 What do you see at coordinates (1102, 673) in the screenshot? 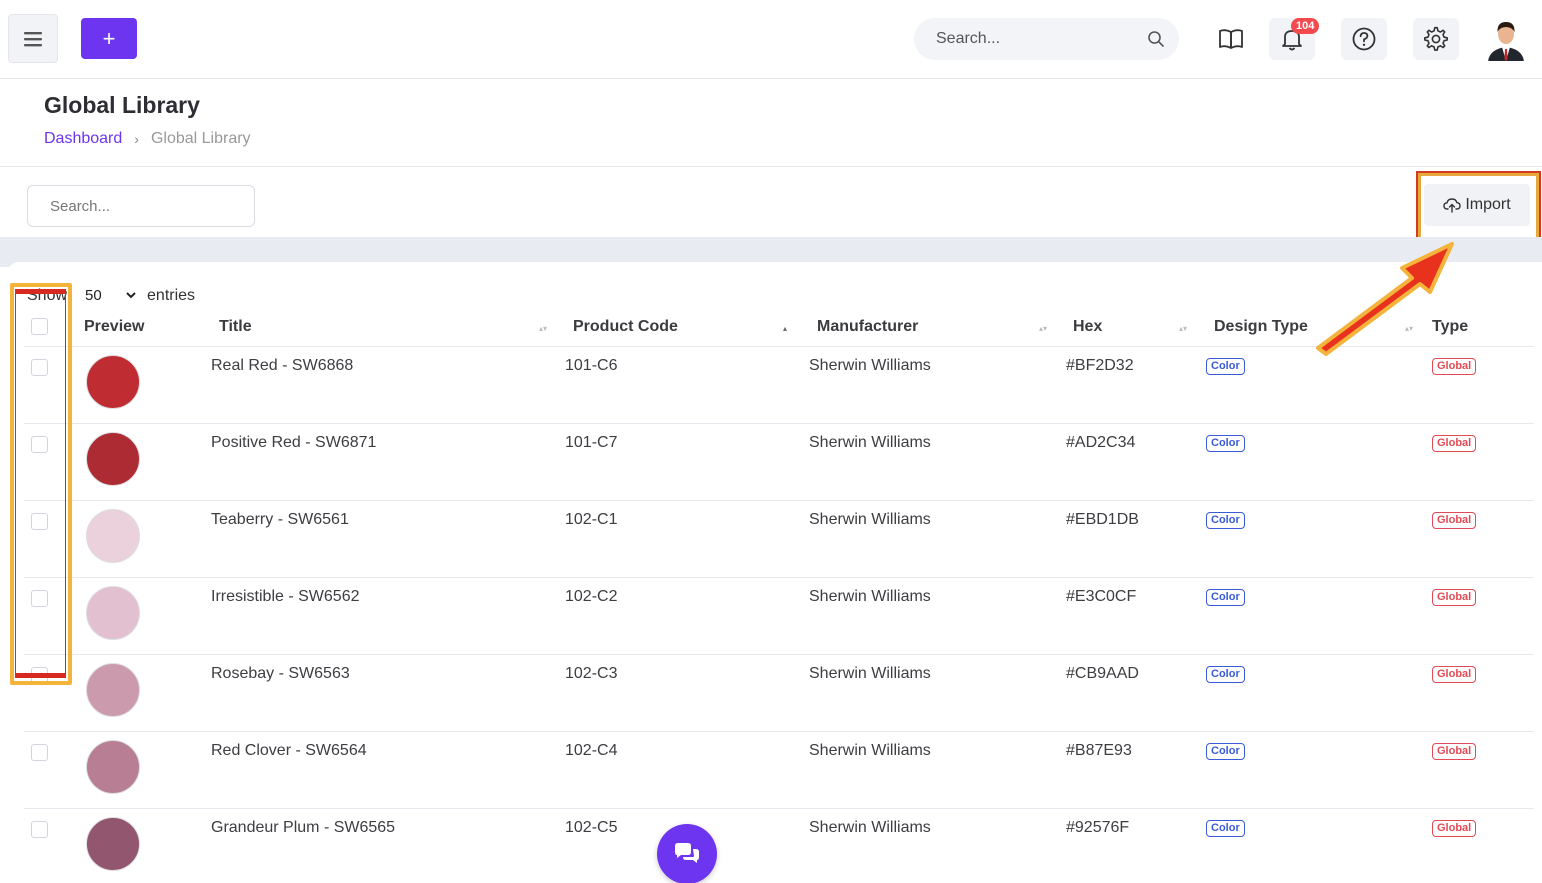
I see `cell-hex: #CB9AAD` at bounding box center [1102, 673].